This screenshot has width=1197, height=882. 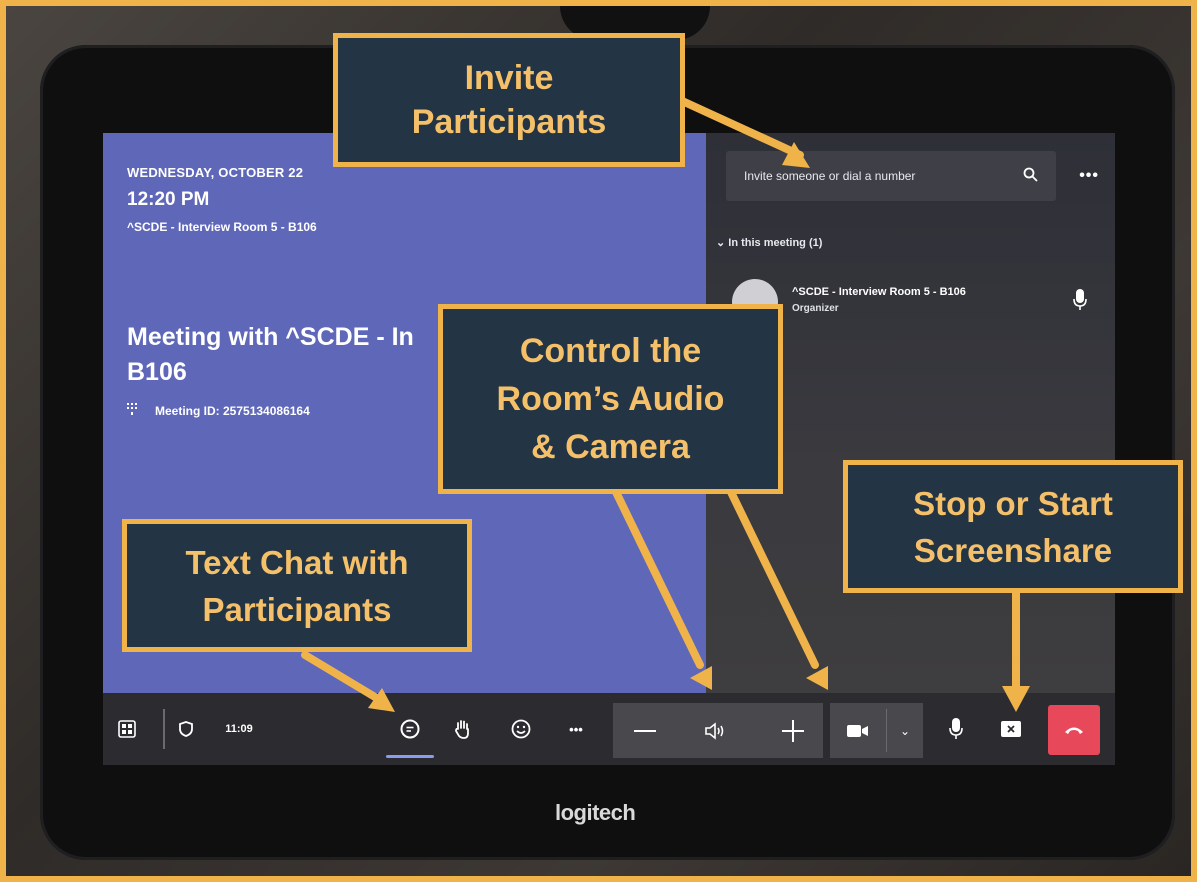 What do you see at coordinates (793, 730) in the screenshot?
I see `volume-up-icon` at bounding box center [793, 730].